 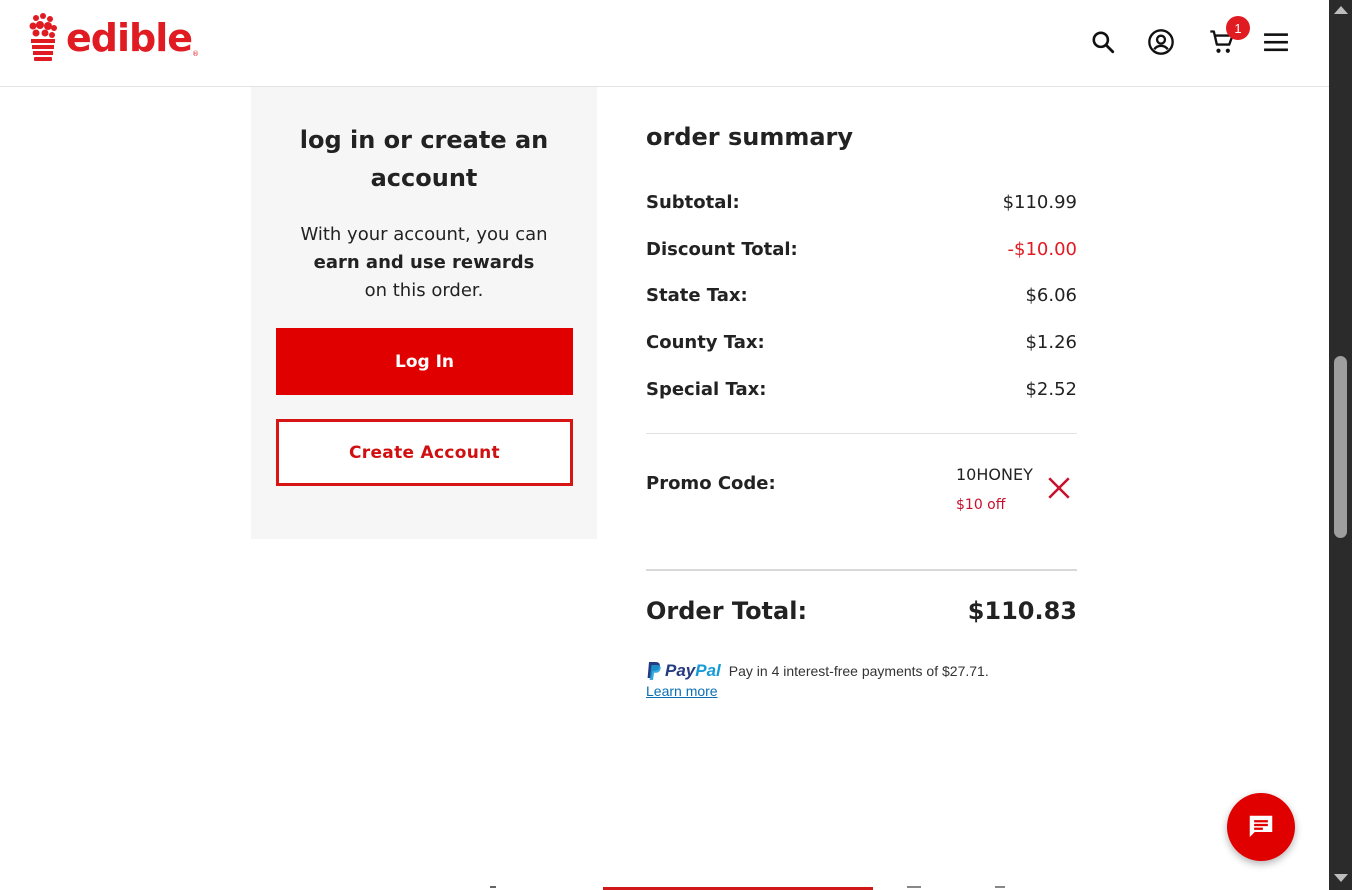 What do you see at coordinates (1051, 389) in the screenshot?
I see `summary-value: $2.52` at bounding box center [1051, 389].